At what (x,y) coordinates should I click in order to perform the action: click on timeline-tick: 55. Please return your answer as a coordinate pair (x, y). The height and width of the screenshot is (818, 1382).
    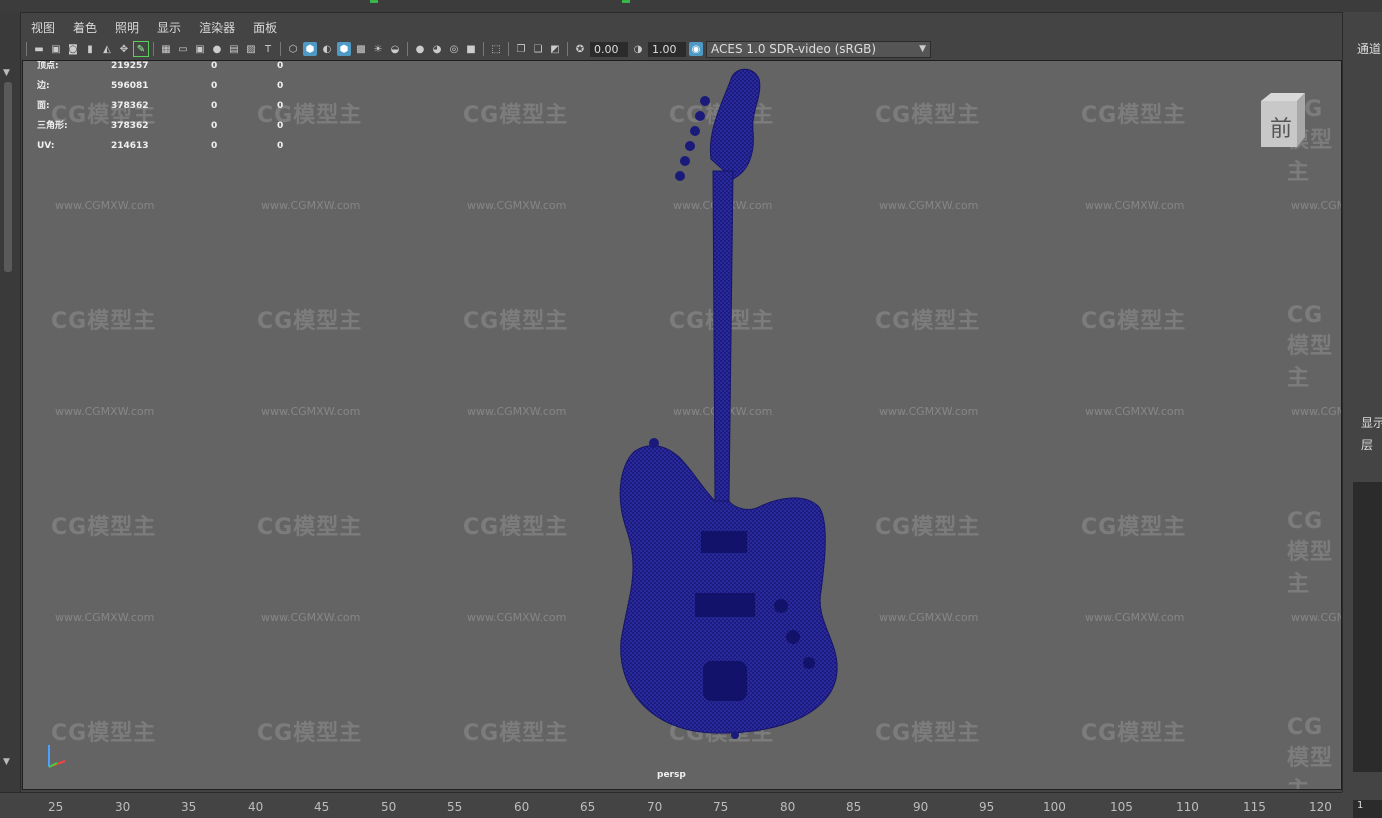
    Looking at the image, I should click on (455, 807).